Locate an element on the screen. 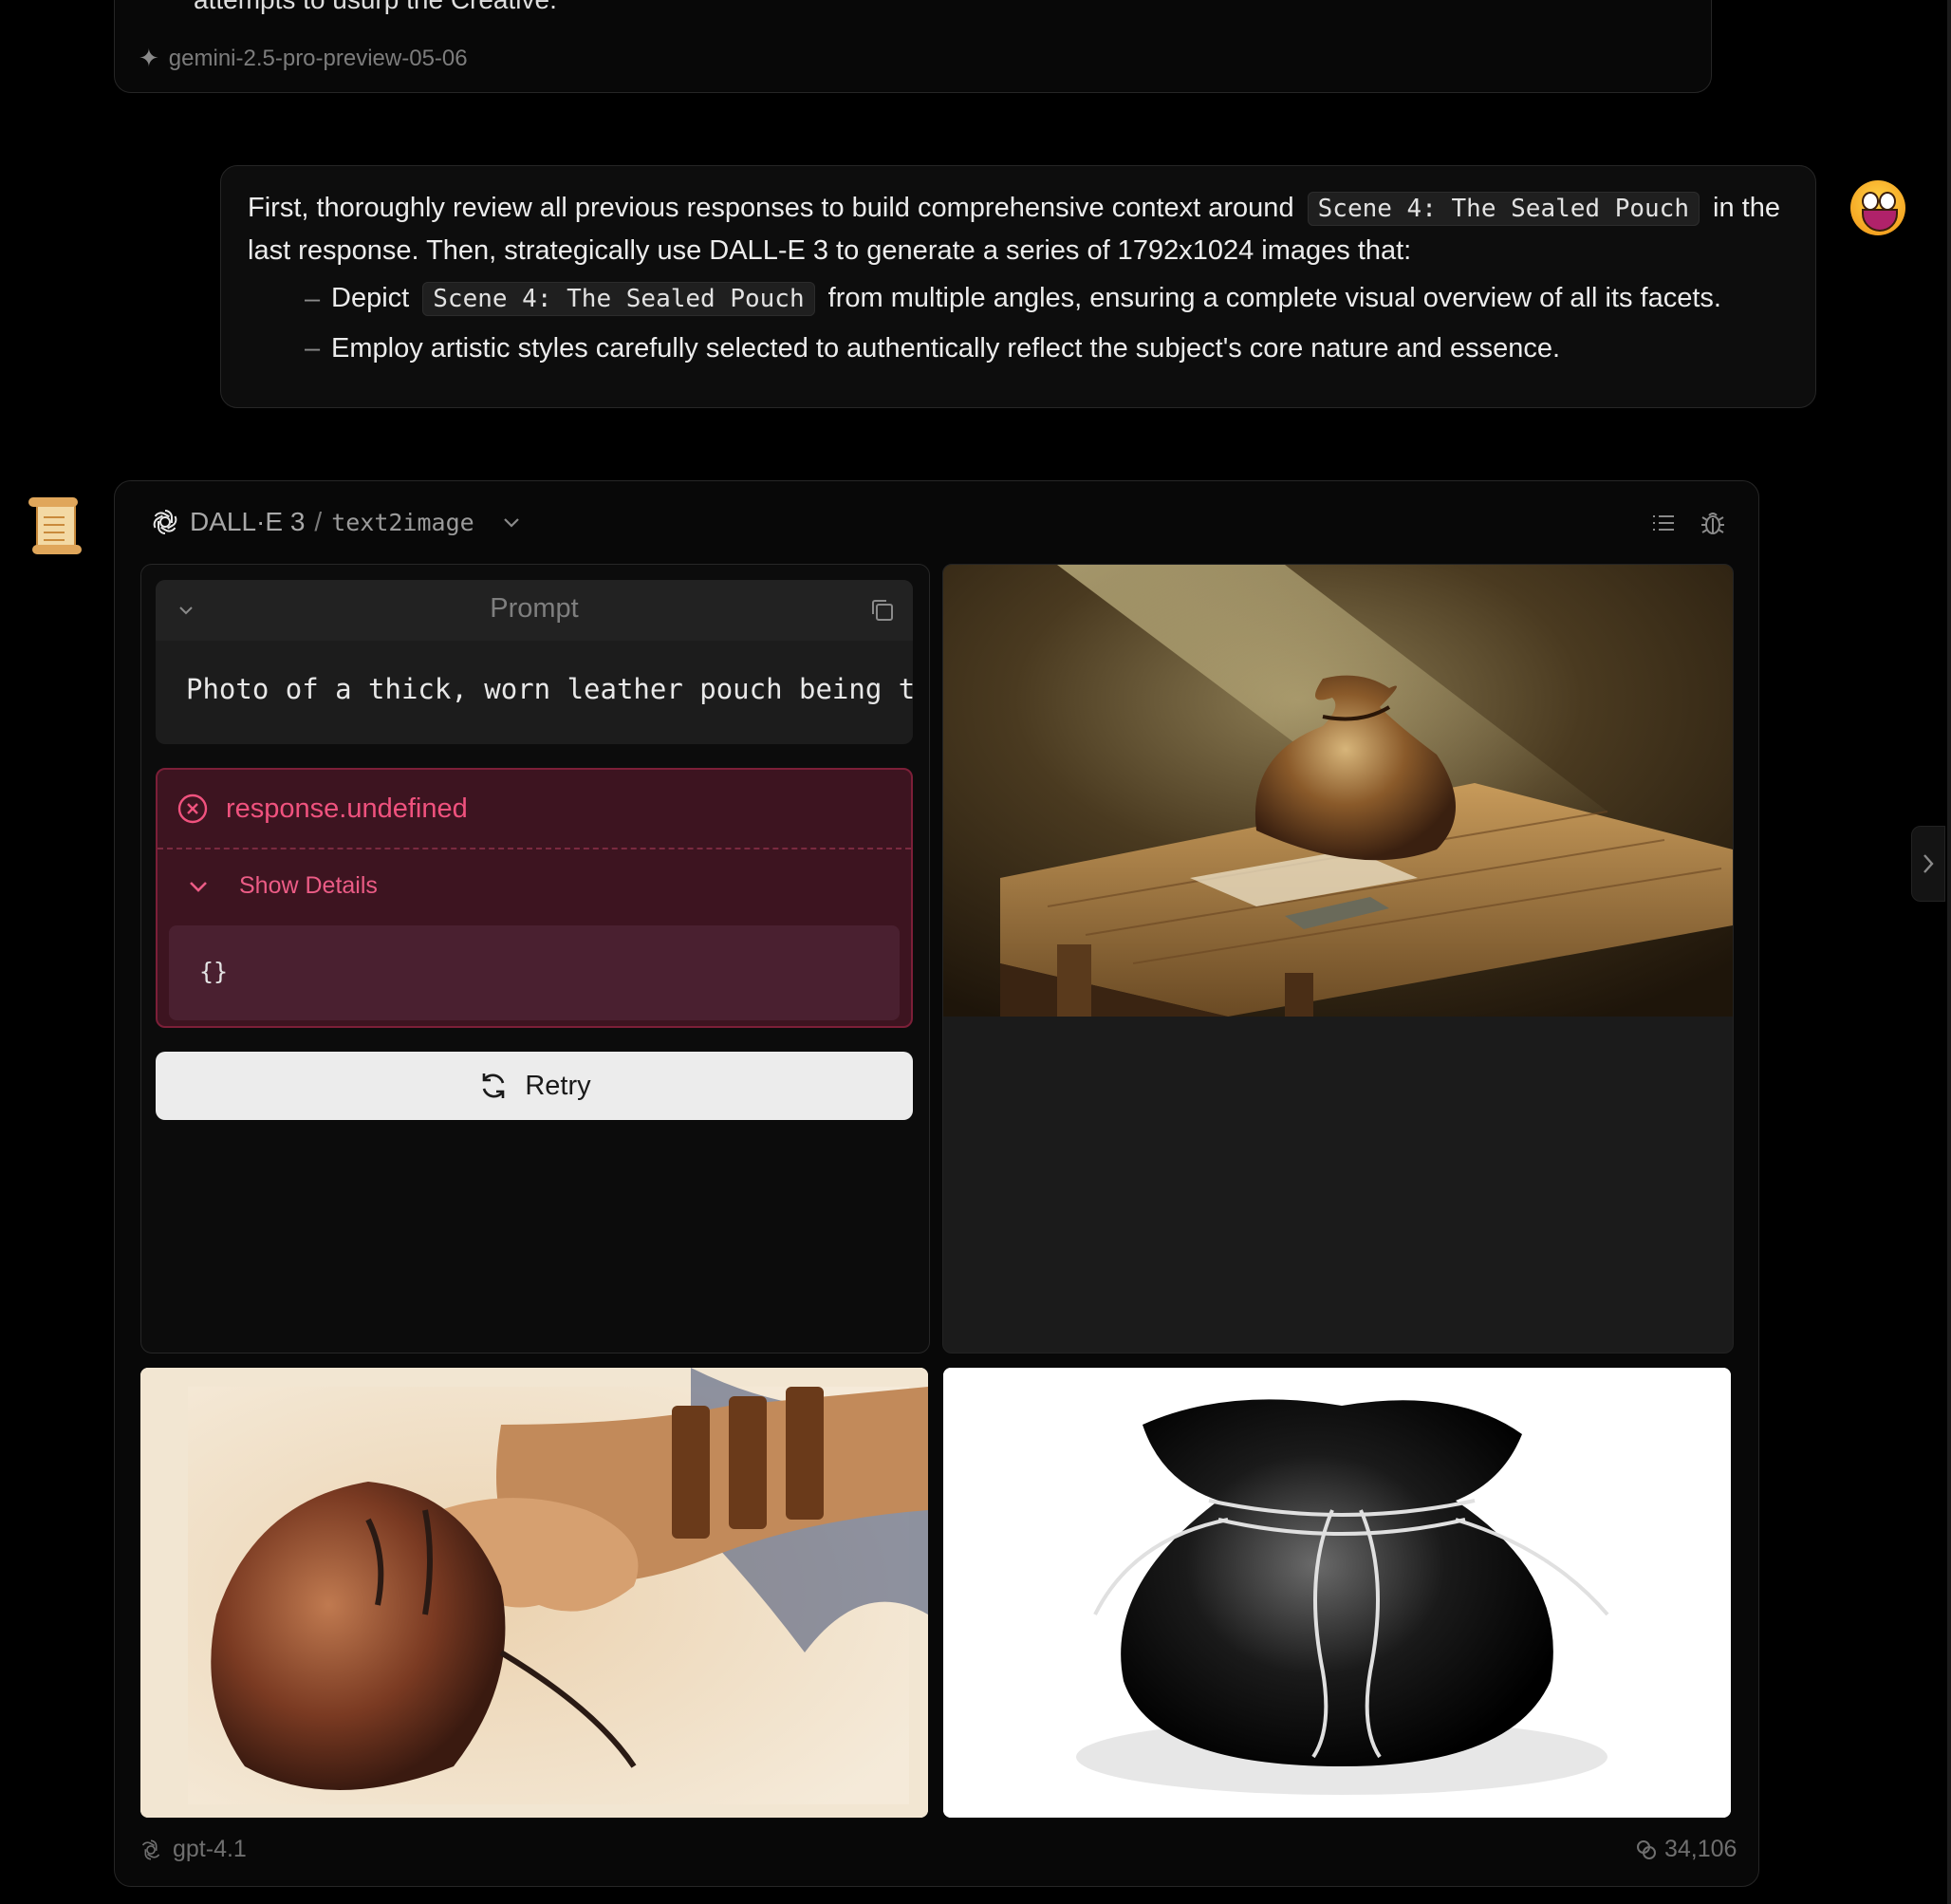 The width and height of the screenshot is (1951, 1904). tool-header: DALL·E 3 / text2image is located at coordinates (336, 522).